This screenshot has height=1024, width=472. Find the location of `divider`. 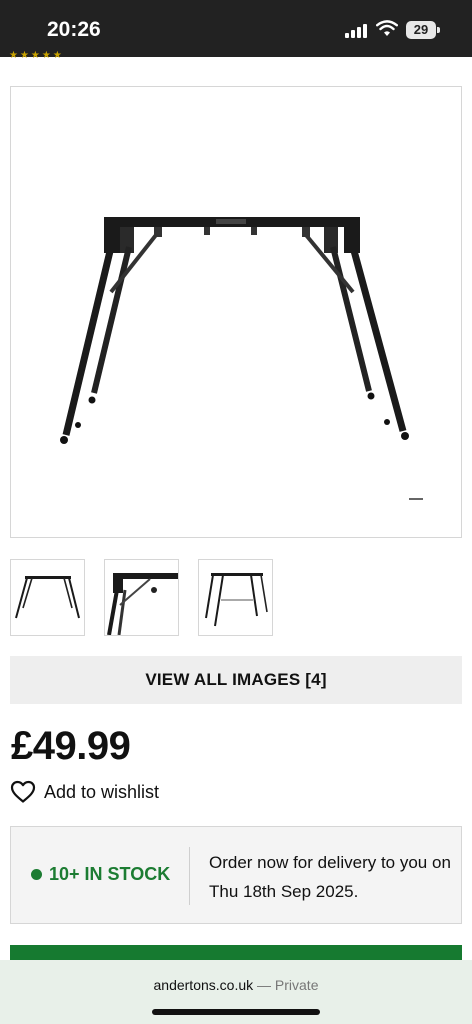

divider is located at coordinates (189, 876).